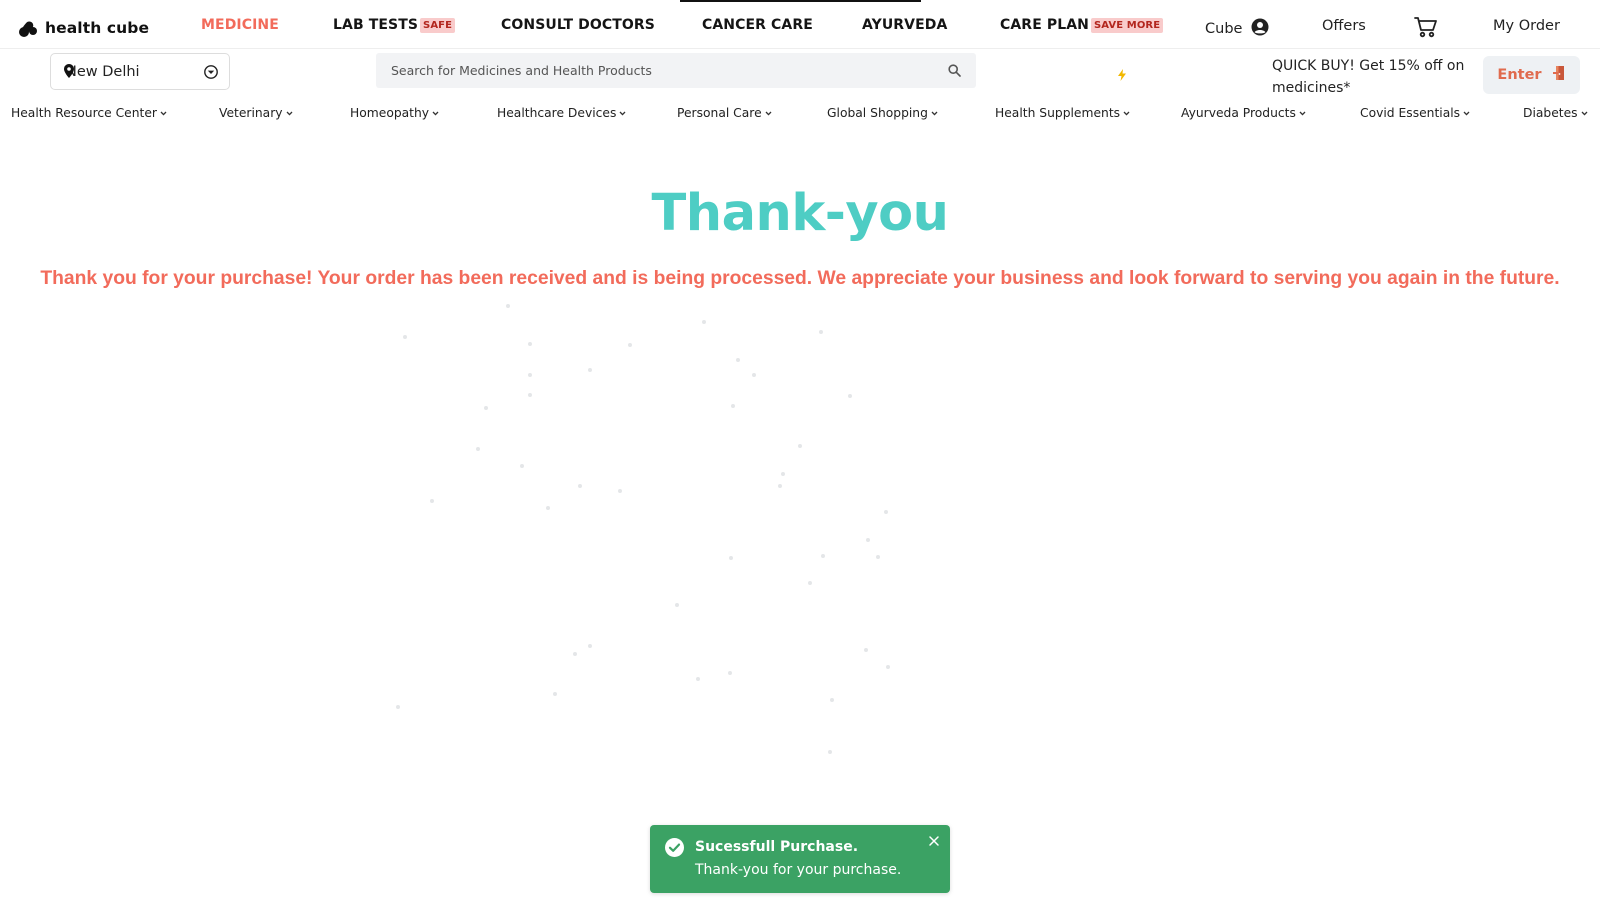 The height and width of the screenshot is (900, 1600). I want to click on category-veterinary: Veterinary, so click(256, 113).